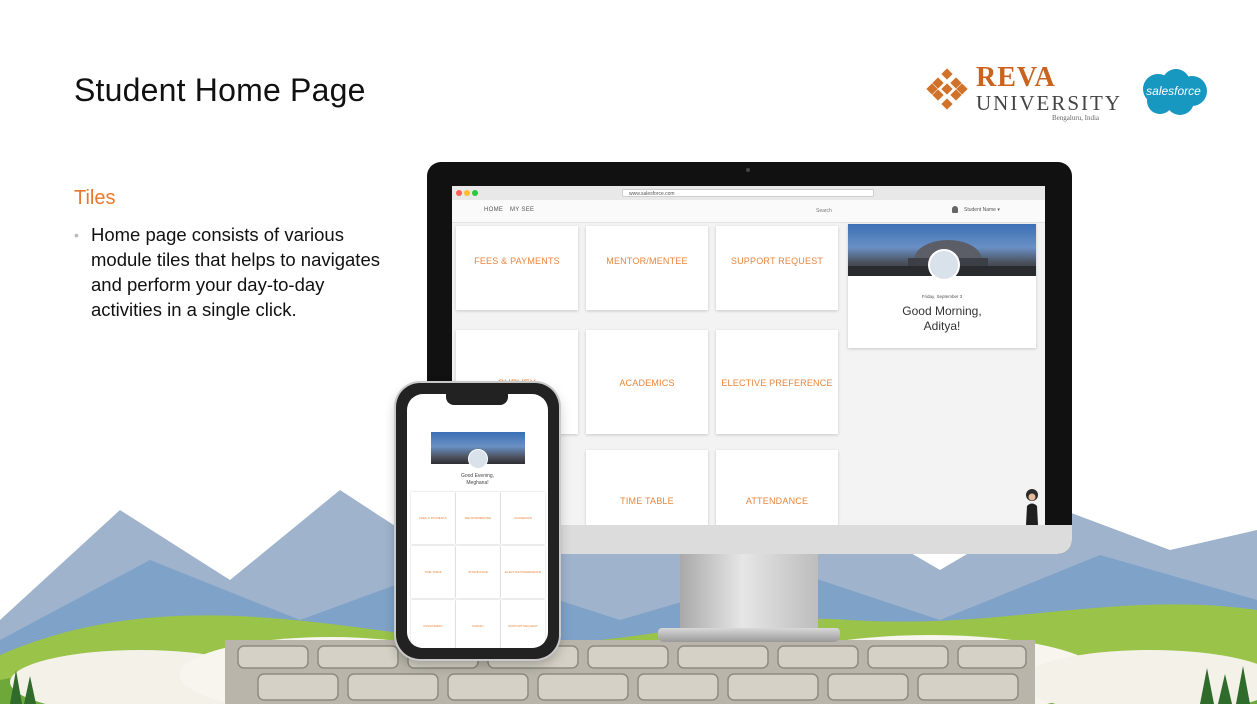  I want to click on tile-elective-preference: ELECTIVE PREFERENCE, so click(777, 382).